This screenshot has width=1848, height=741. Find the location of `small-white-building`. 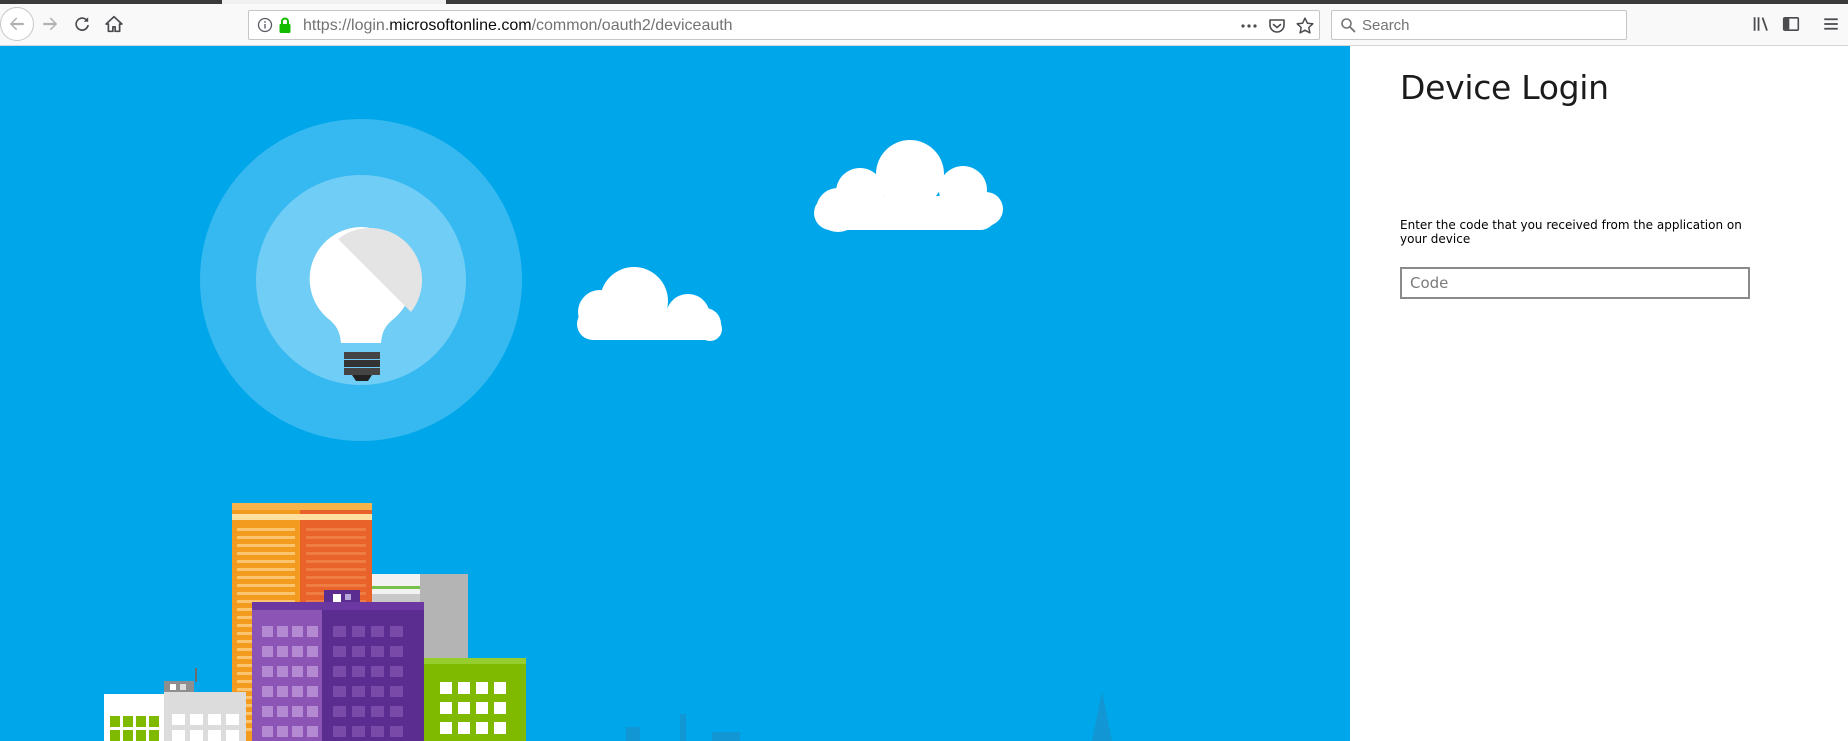

small-white-building is located at coordinates (136, 717).